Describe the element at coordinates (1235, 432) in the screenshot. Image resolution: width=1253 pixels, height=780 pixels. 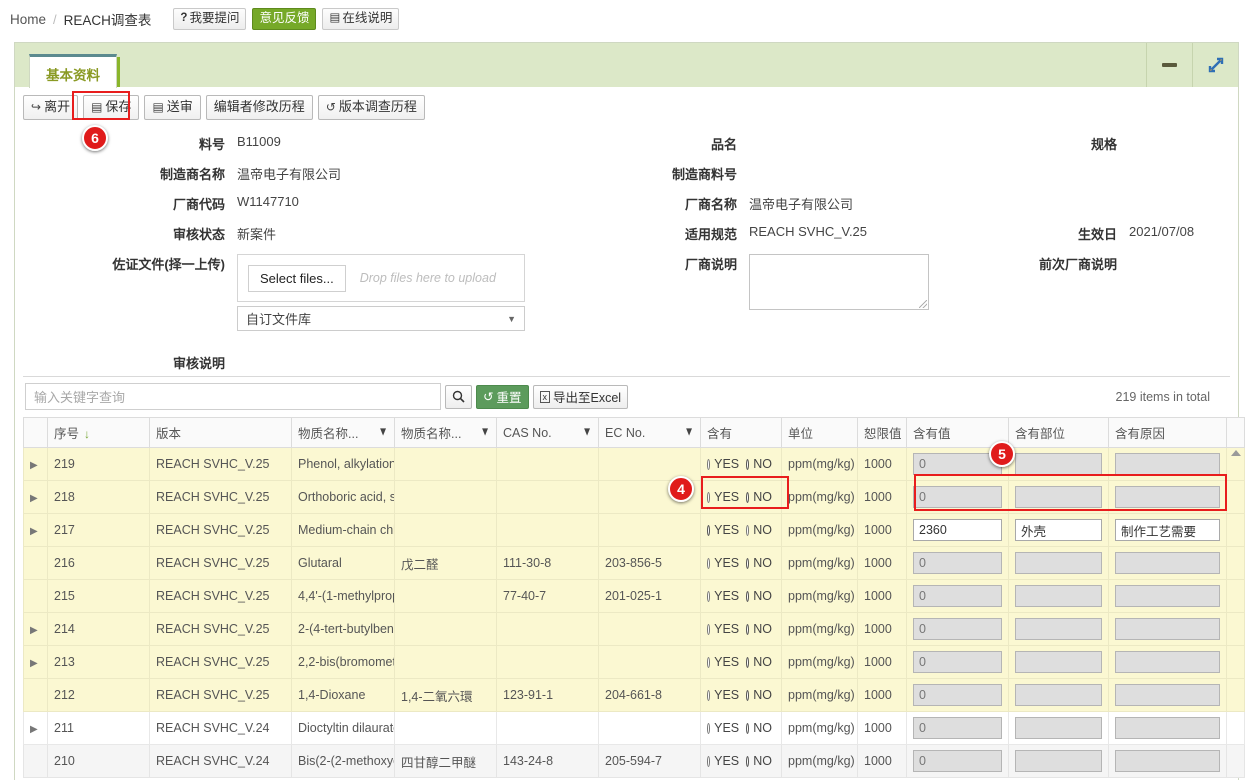
I see `scrollbar-header-spacer` at that location.